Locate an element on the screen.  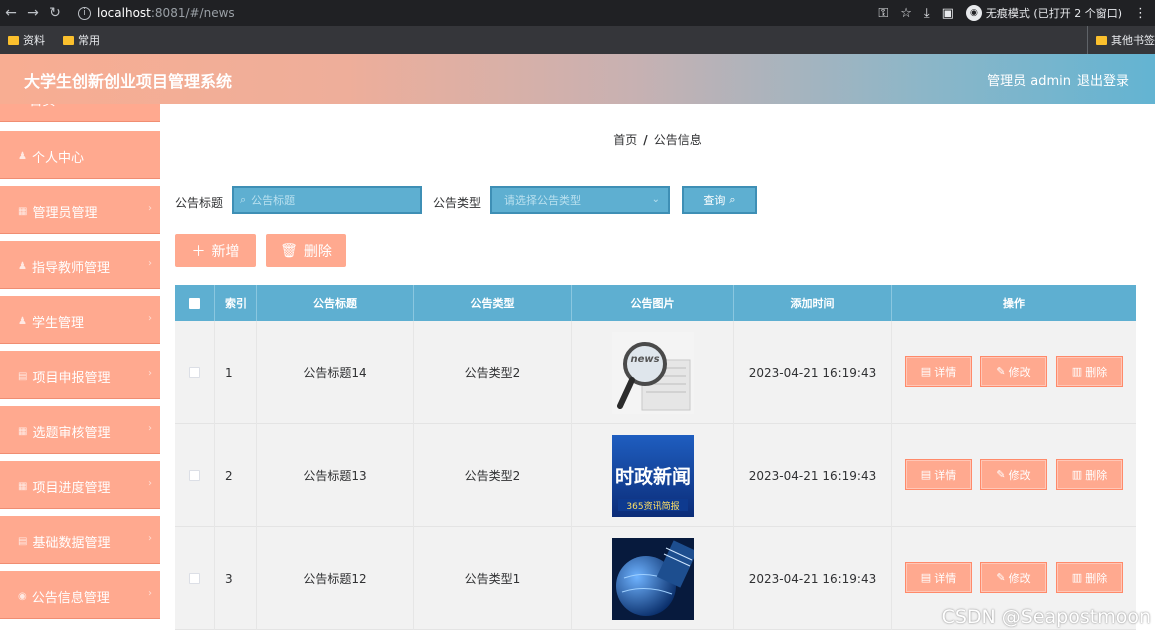
query-button: 查询 ⌕ is located at coordinates (719, 200).